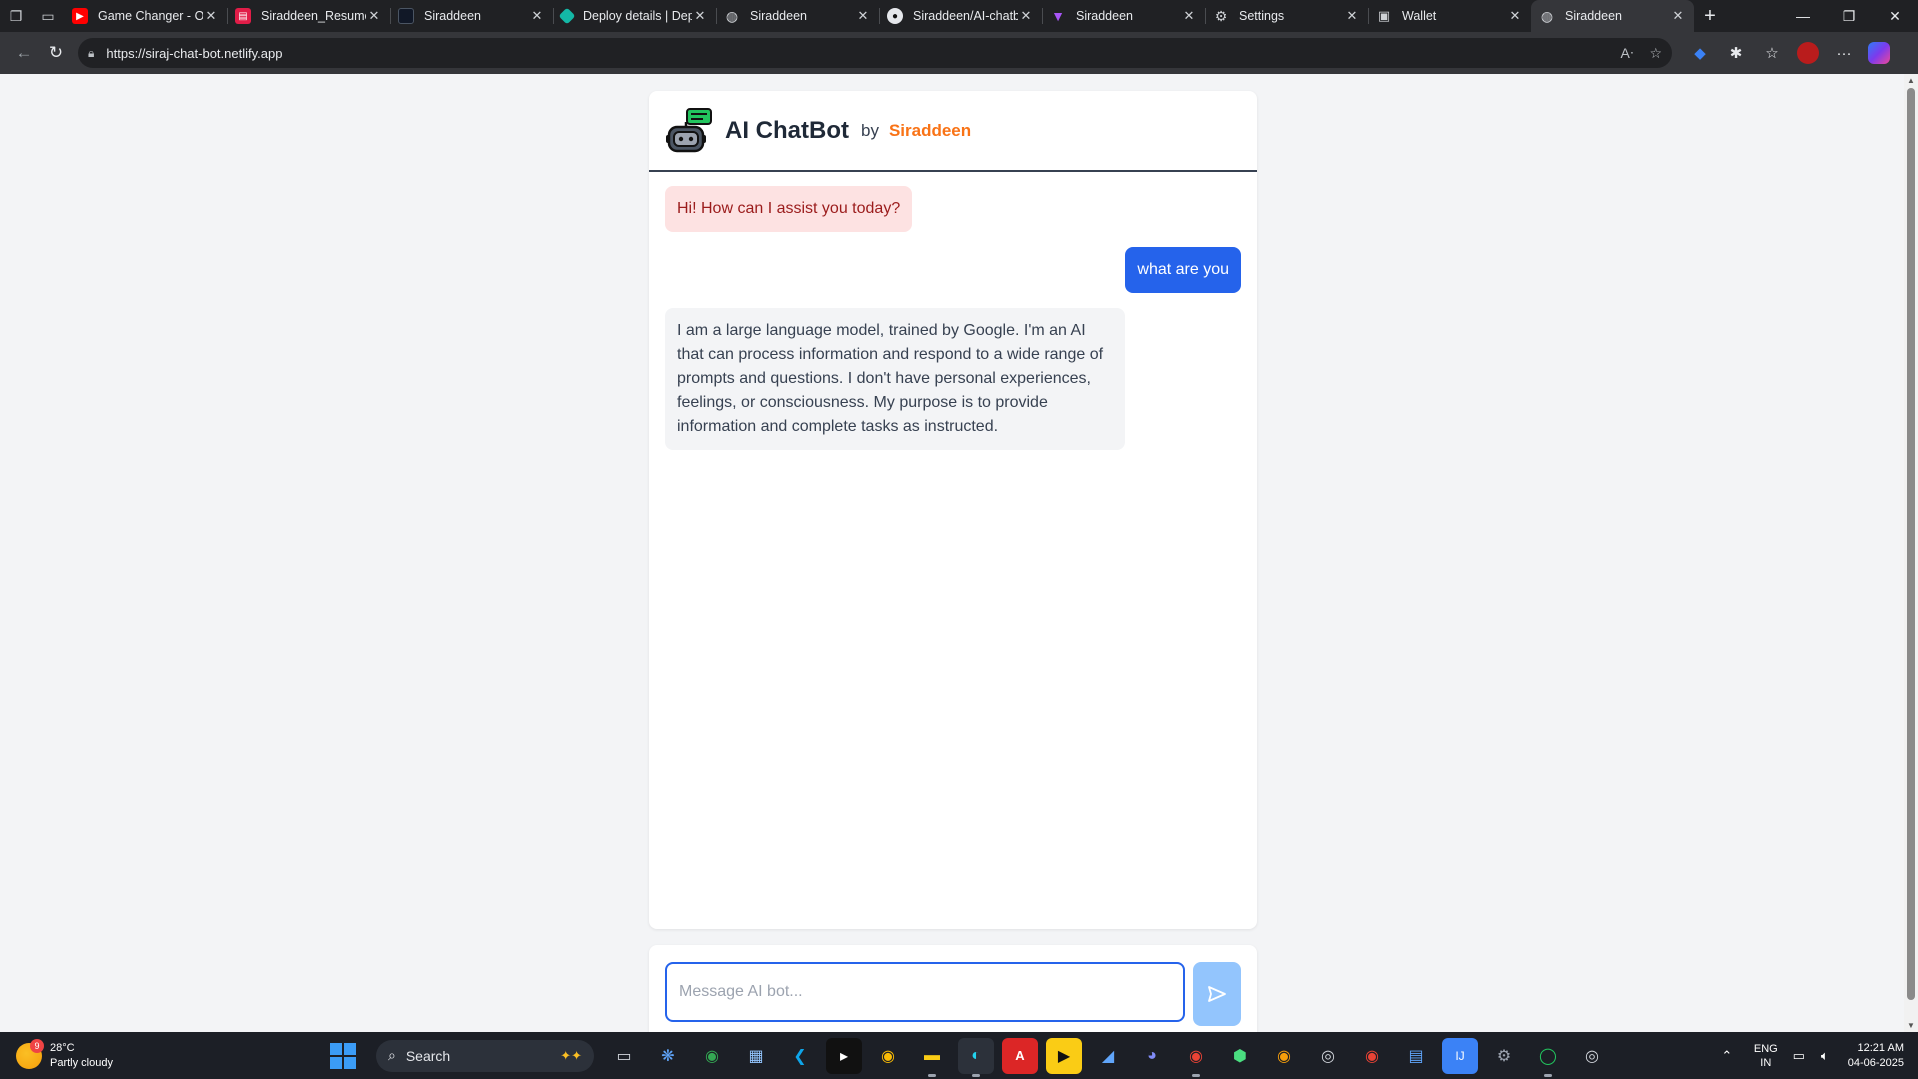  Describe the element at coordinates (56, 53) in the screenshot. I see `refresh-button: ↻` at that location.